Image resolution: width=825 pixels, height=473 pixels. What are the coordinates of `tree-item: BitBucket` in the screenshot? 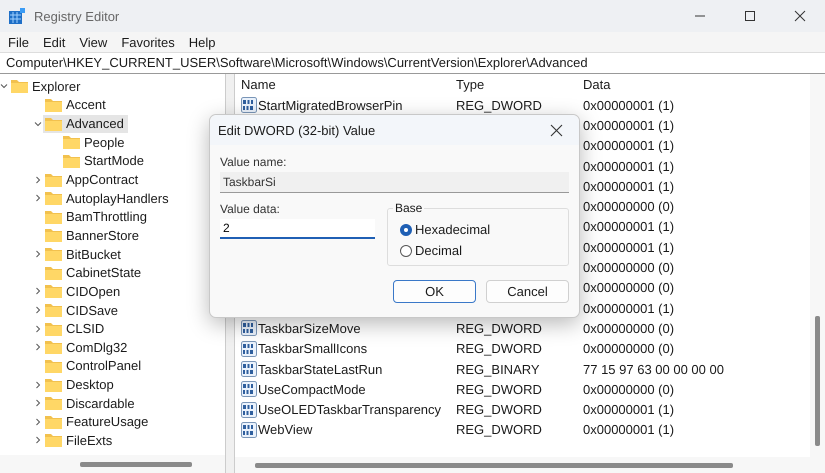 It's located at (84, 254).